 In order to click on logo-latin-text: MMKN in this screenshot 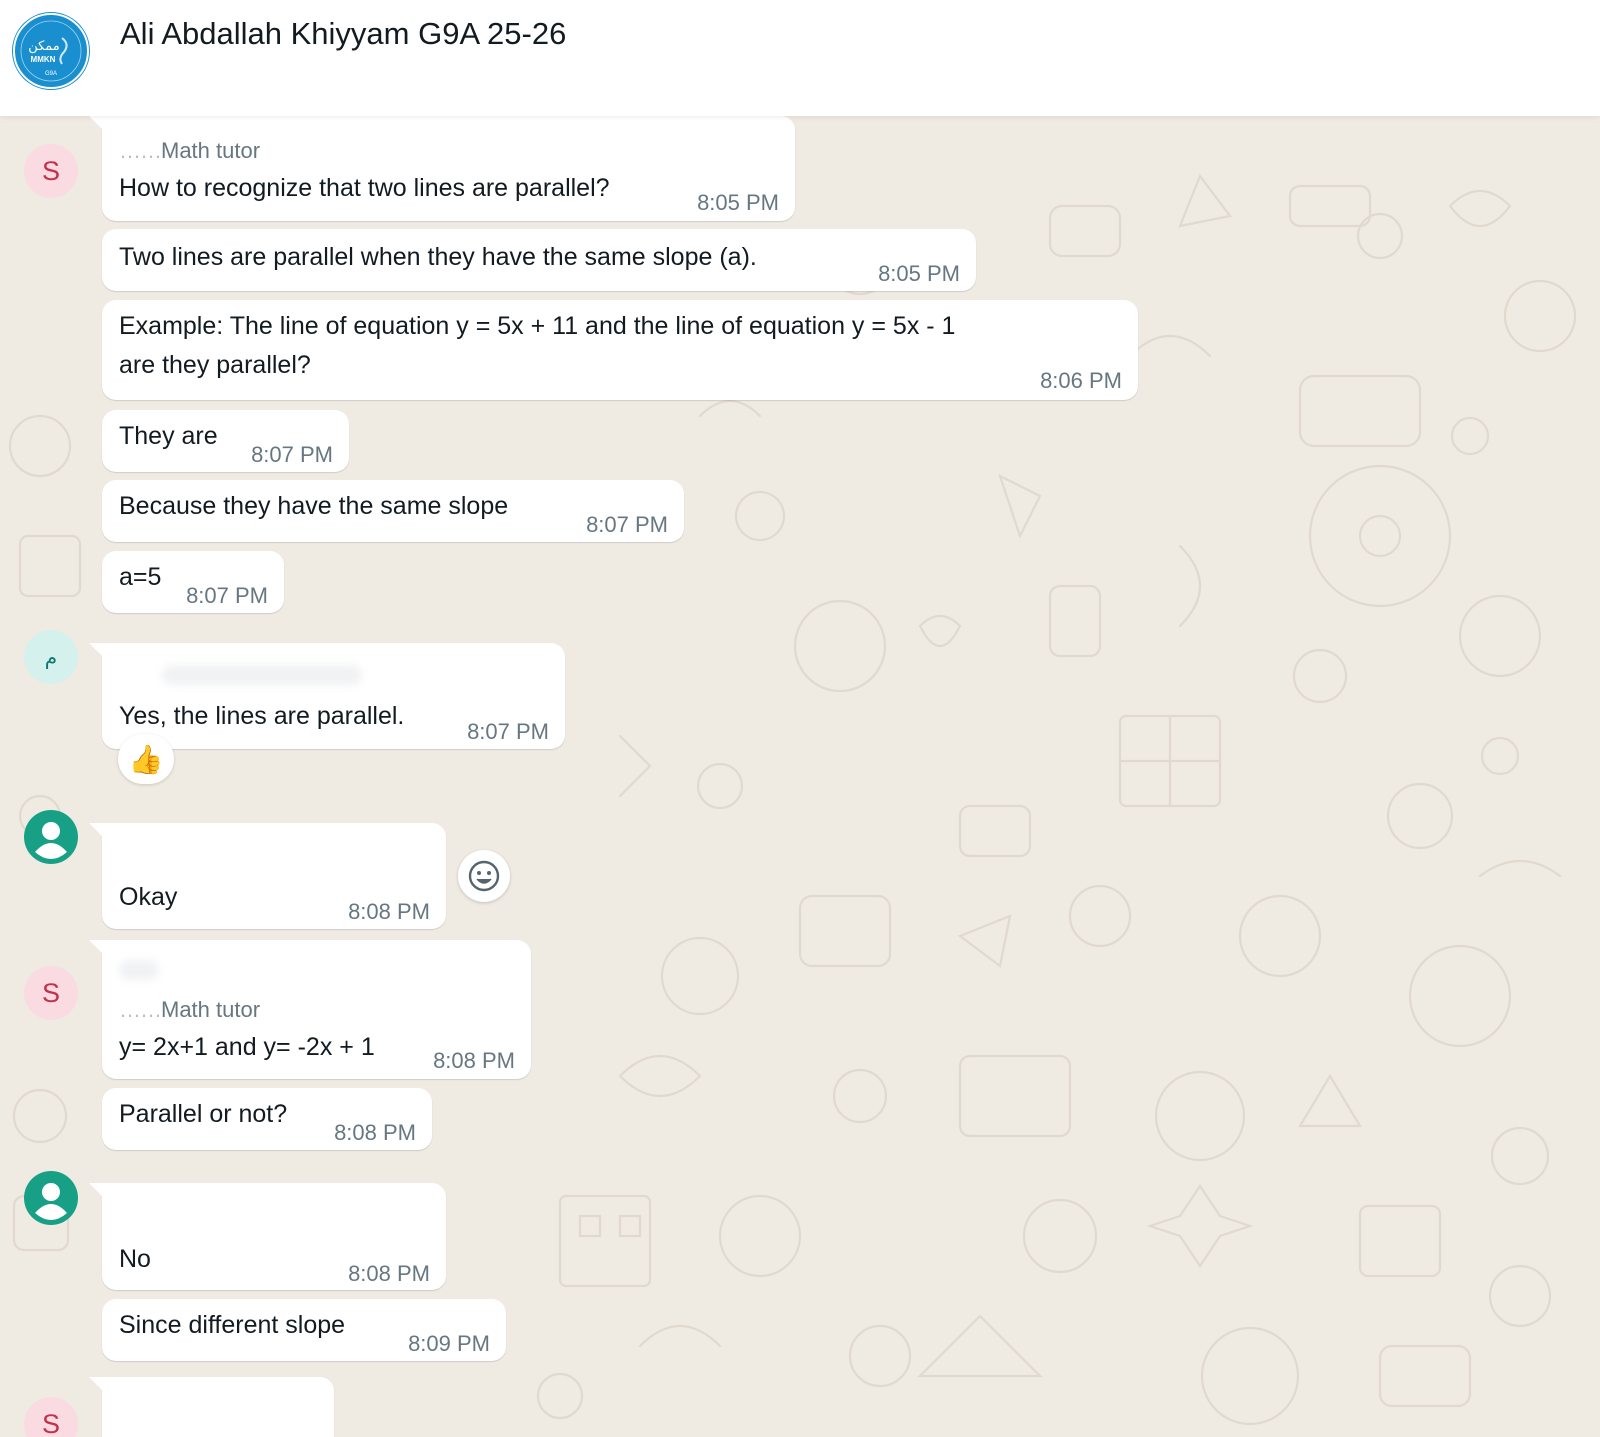, I will do `click(43, 59)`.